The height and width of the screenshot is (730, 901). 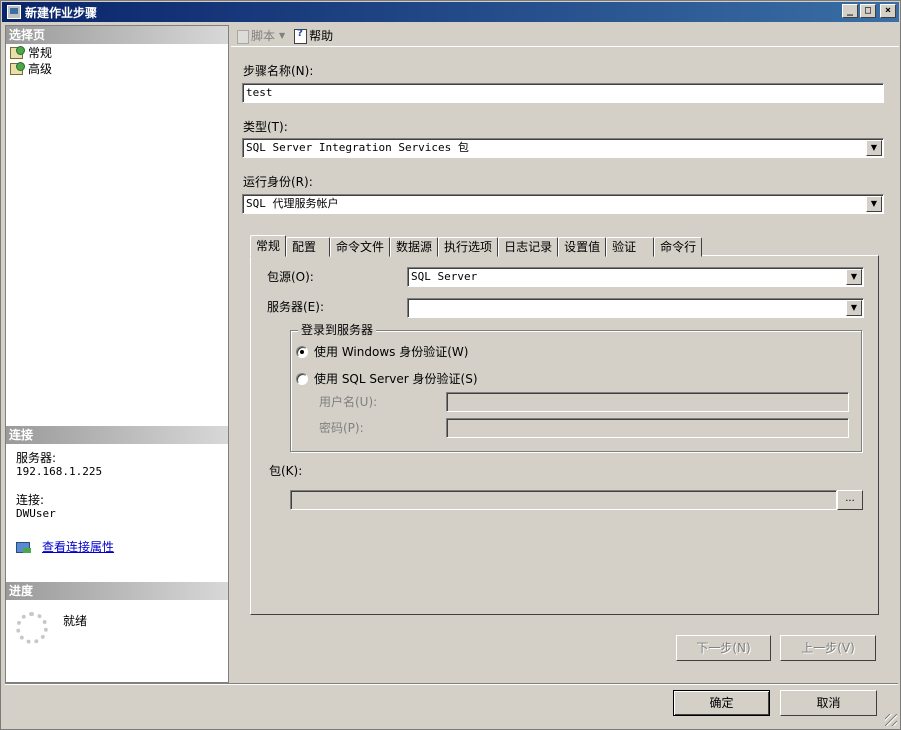 I want to click on tab-command-line: 命令行, so click(x=678, y=247).